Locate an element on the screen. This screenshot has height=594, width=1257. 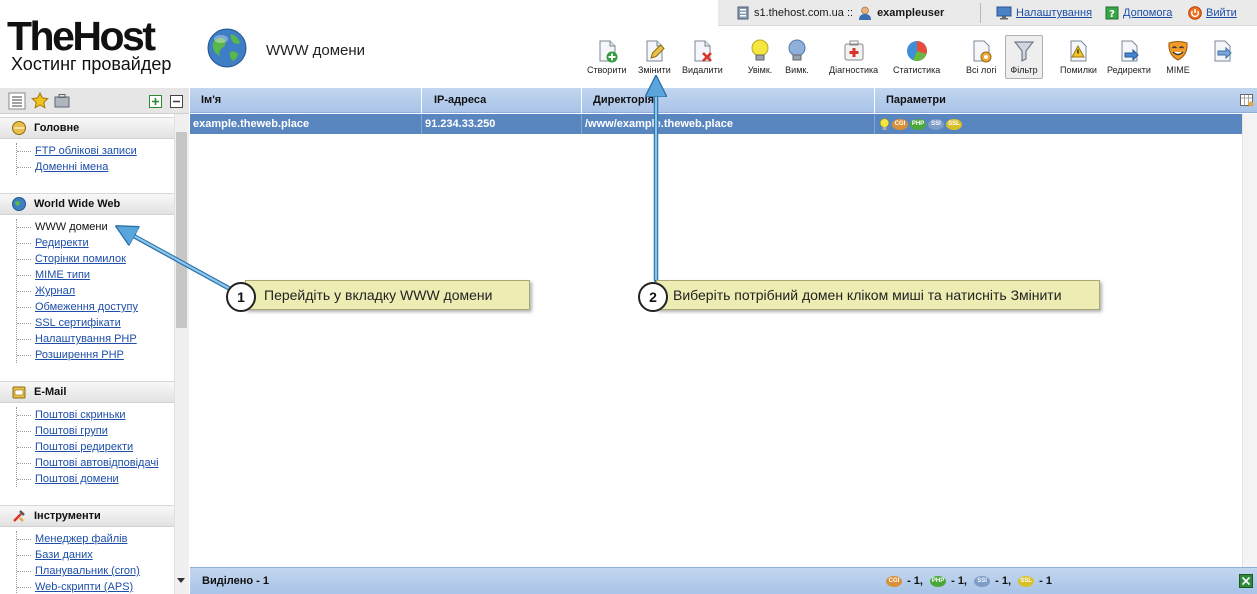
sidebar-item-ftp-accounts: FTP облікові записи is located at coordinates (95, 151).